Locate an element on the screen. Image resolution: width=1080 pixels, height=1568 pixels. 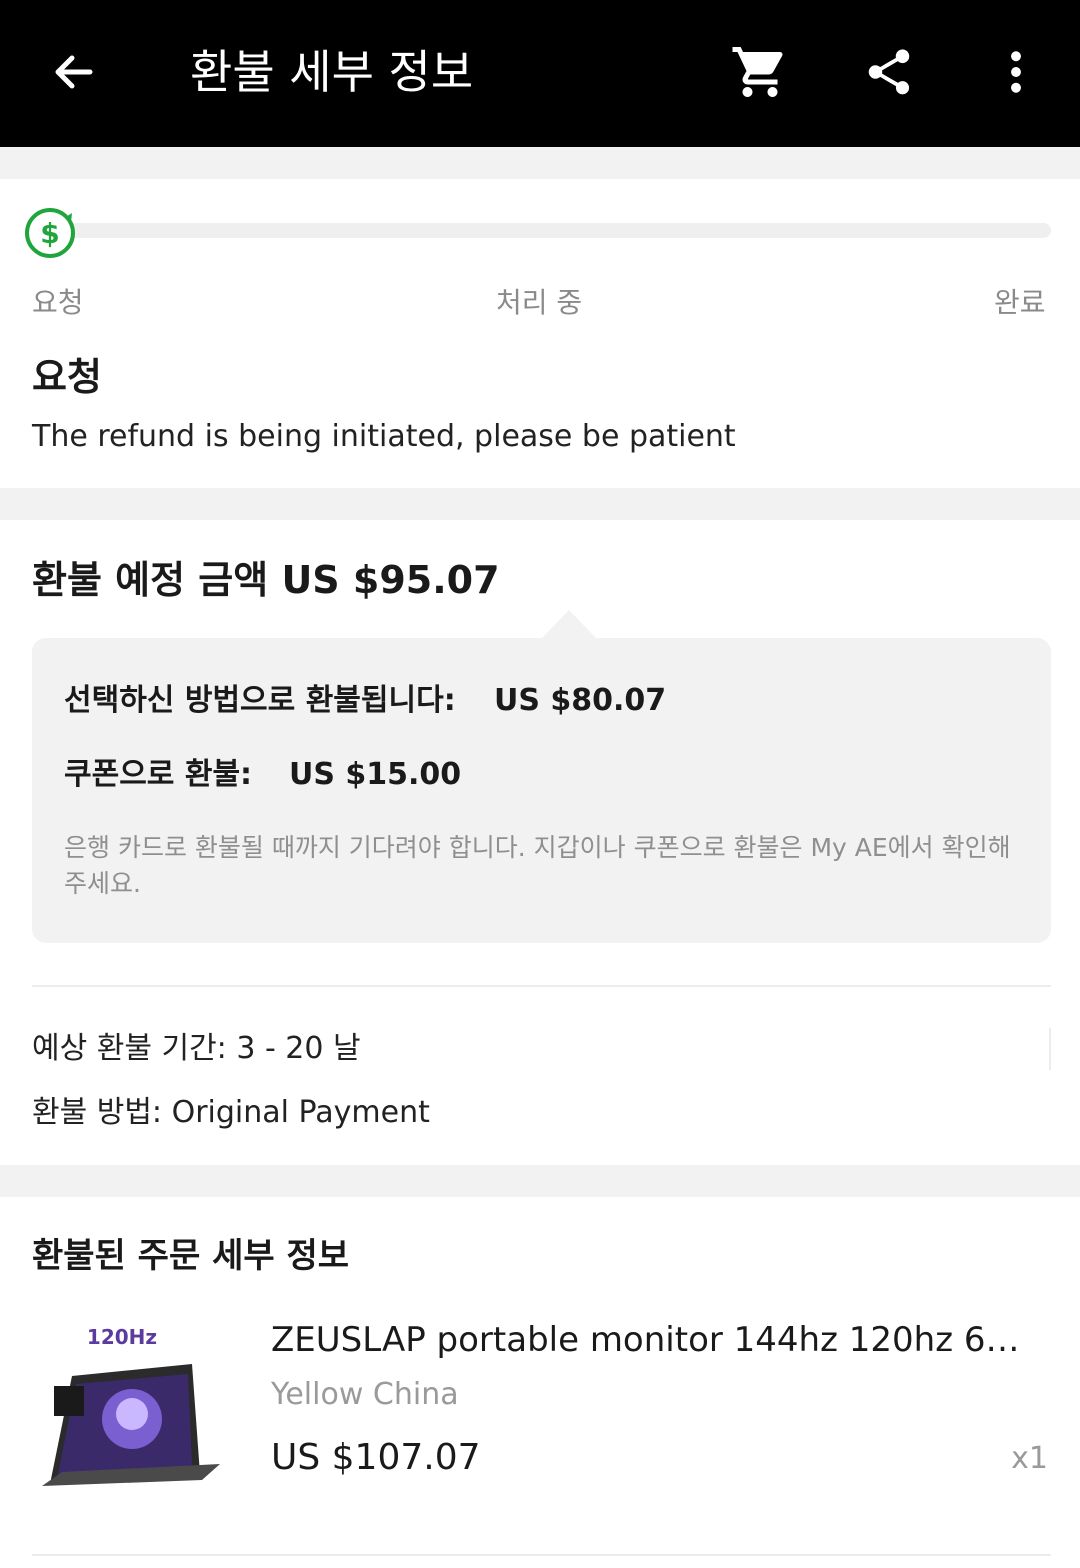
back-button is located at coordinates (74, 72).